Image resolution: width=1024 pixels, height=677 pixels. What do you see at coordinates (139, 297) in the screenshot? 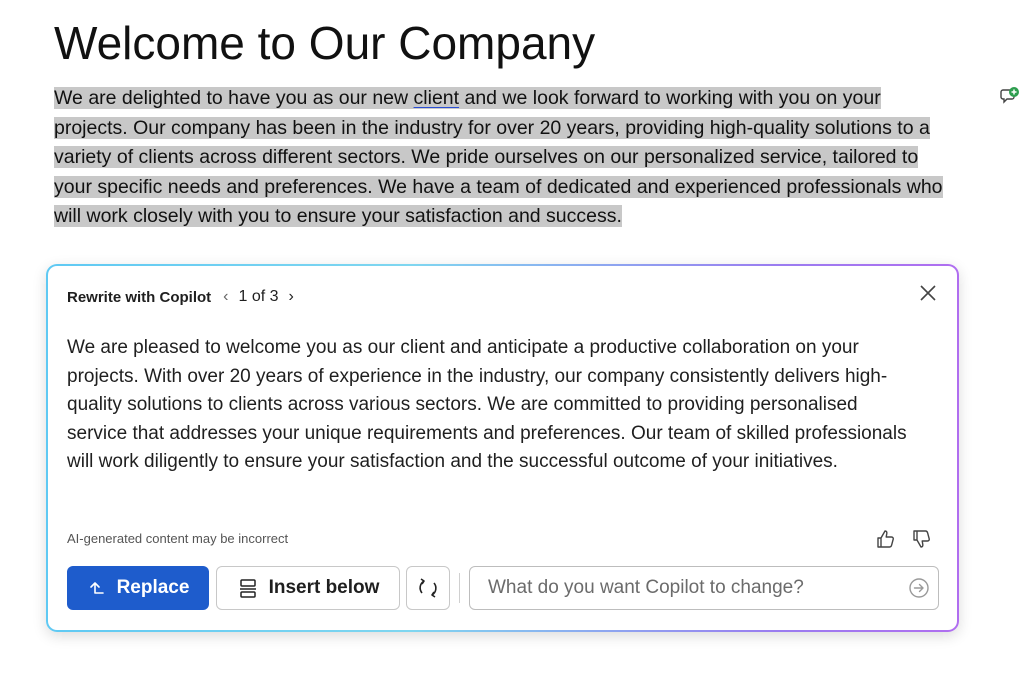
I see `copilot-title: Rewrite with Copilot` at bounding box center [139, 297].